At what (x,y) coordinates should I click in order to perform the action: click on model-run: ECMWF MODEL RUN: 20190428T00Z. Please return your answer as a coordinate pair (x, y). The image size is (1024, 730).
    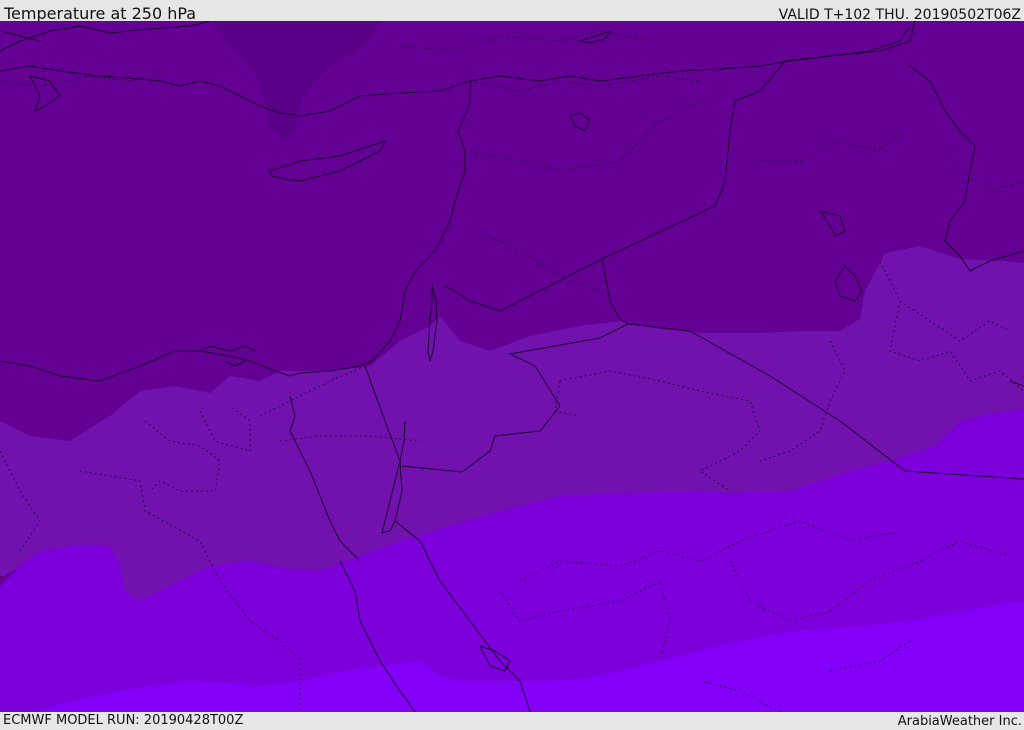
    Looking at the image, I should click on (123, 720).